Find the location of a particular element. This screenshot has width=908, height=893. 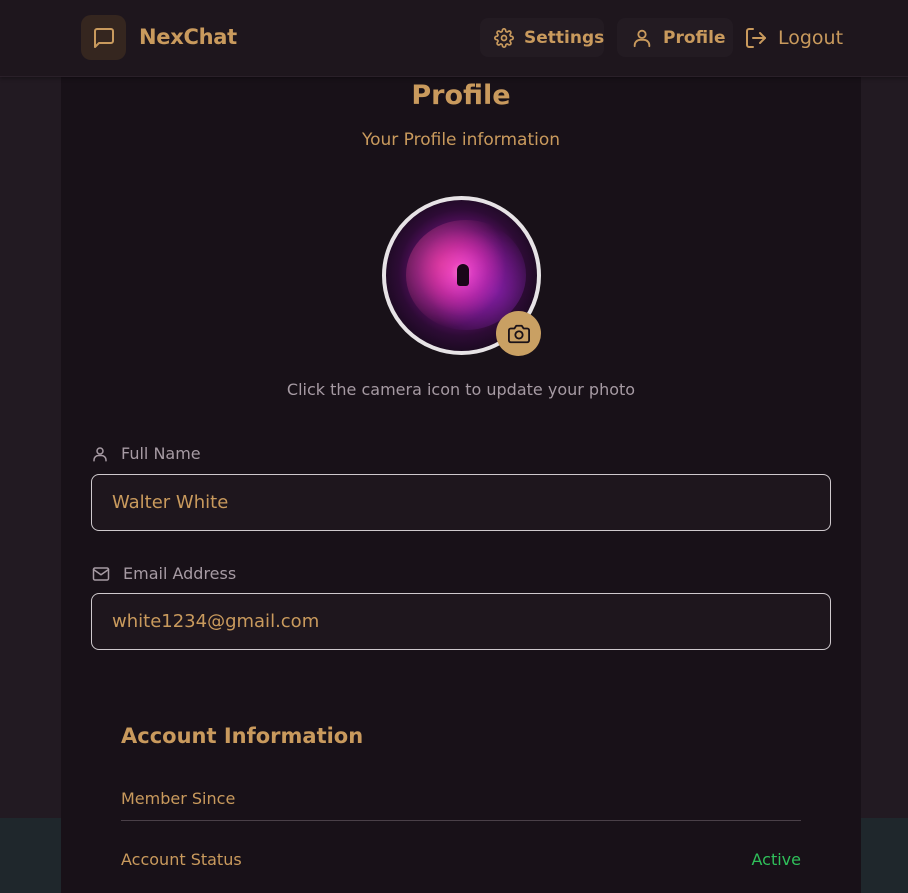

camera-icon is located at coordinates (518, 333).